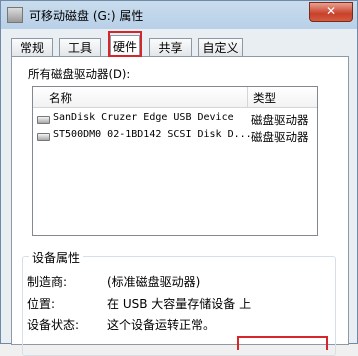 The width and height of the screenshot is (358, 356). Describe the element at coordinates (15, 15) in the screenshot. I see `drive-icon` at that location.